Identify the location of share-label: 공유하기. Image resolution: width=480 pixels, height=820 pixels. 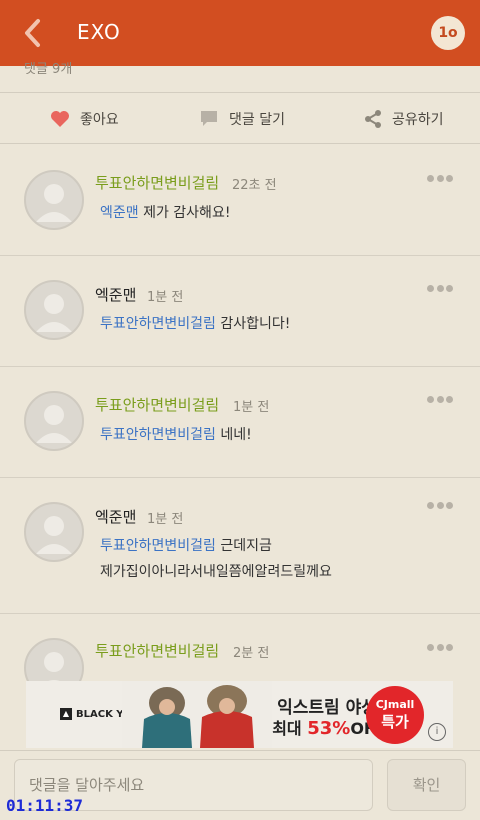
(418, 120).